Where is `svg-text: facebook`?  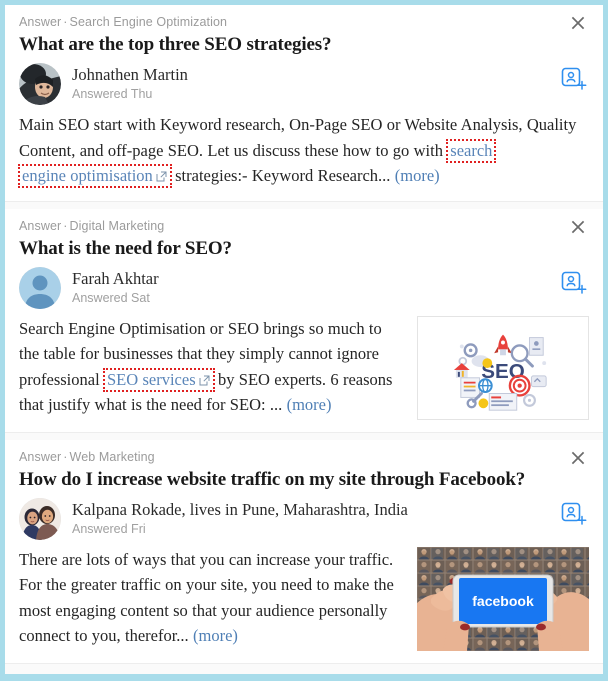
svg-text: facebook is located at coordinates (503, 601).